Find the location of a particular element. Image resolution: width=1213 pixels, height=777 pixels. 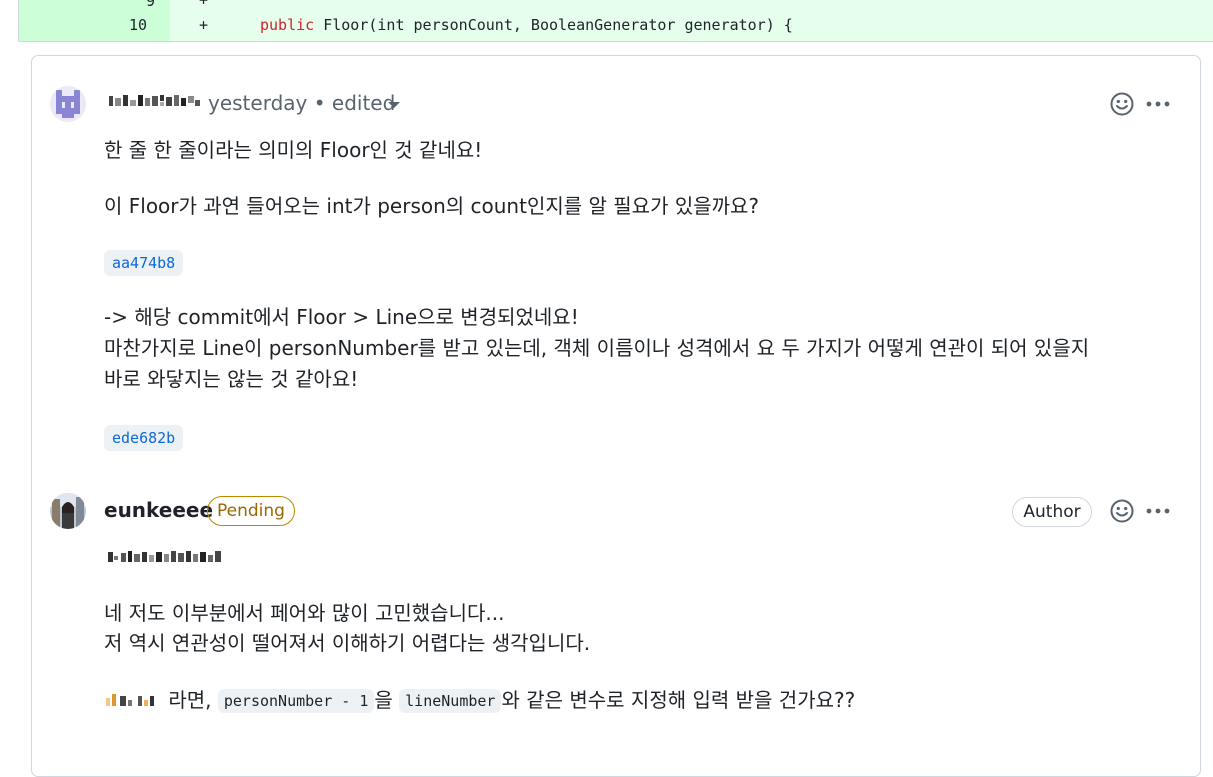

inline-code: personNumber - 1 is located at coordinates (296, 701).